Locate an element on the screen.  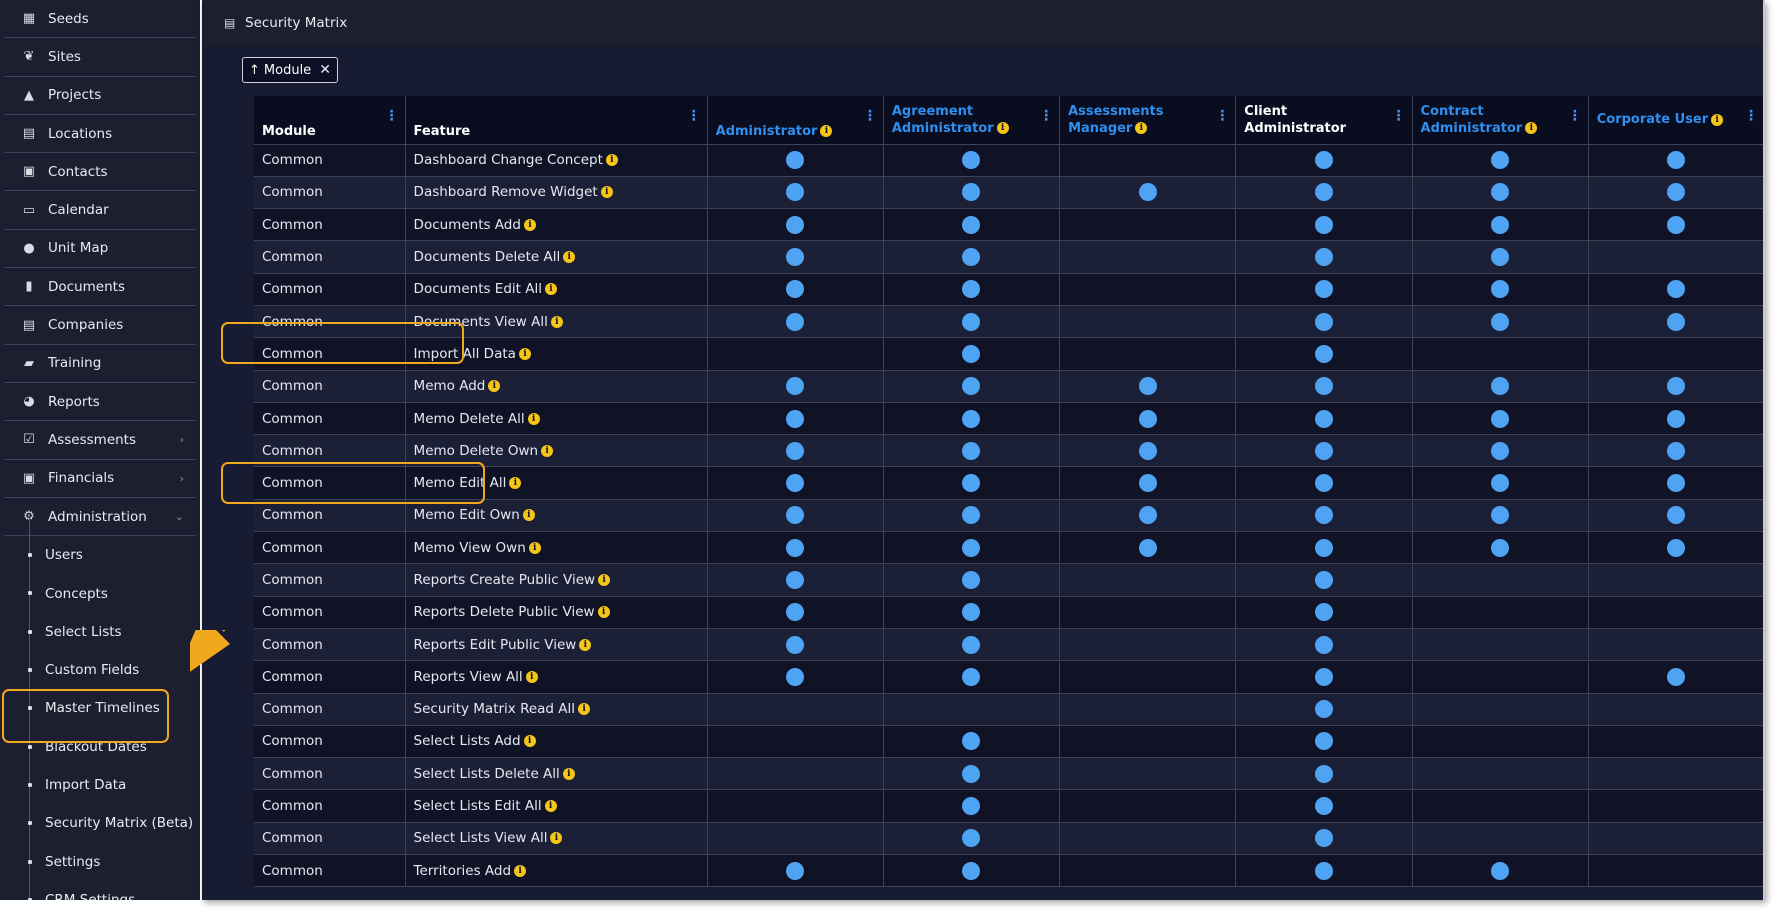
table-row: Common Memo Edit Own i is located at coordinates (1008, 516).